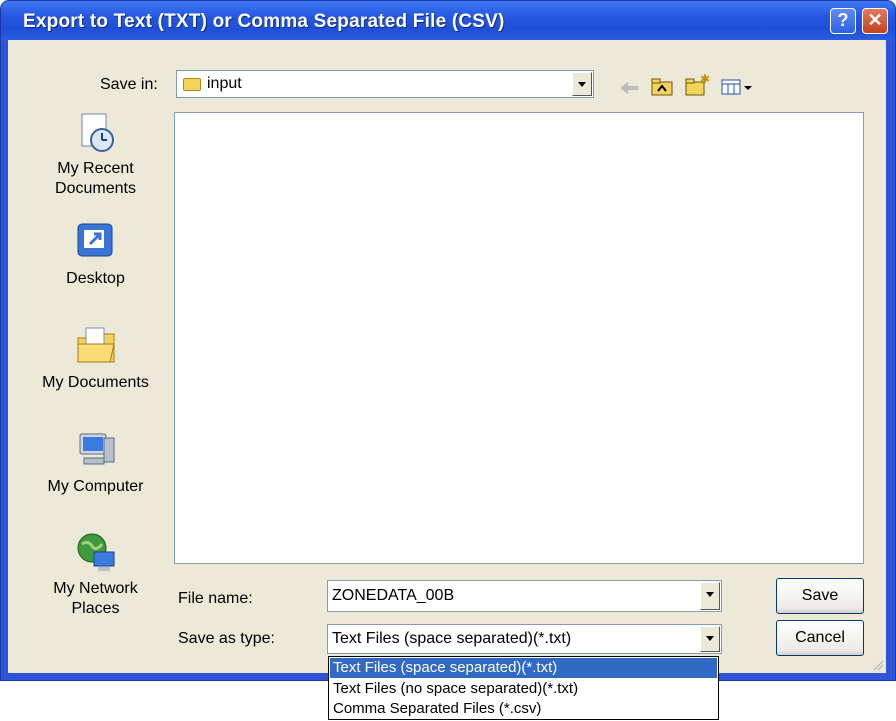 This screenshot has width=896, height=721. What do you see at coordinates (95, 178) in the screenshot?
I see `place-label: My Recent Documents` at bounding box center [95, 178].